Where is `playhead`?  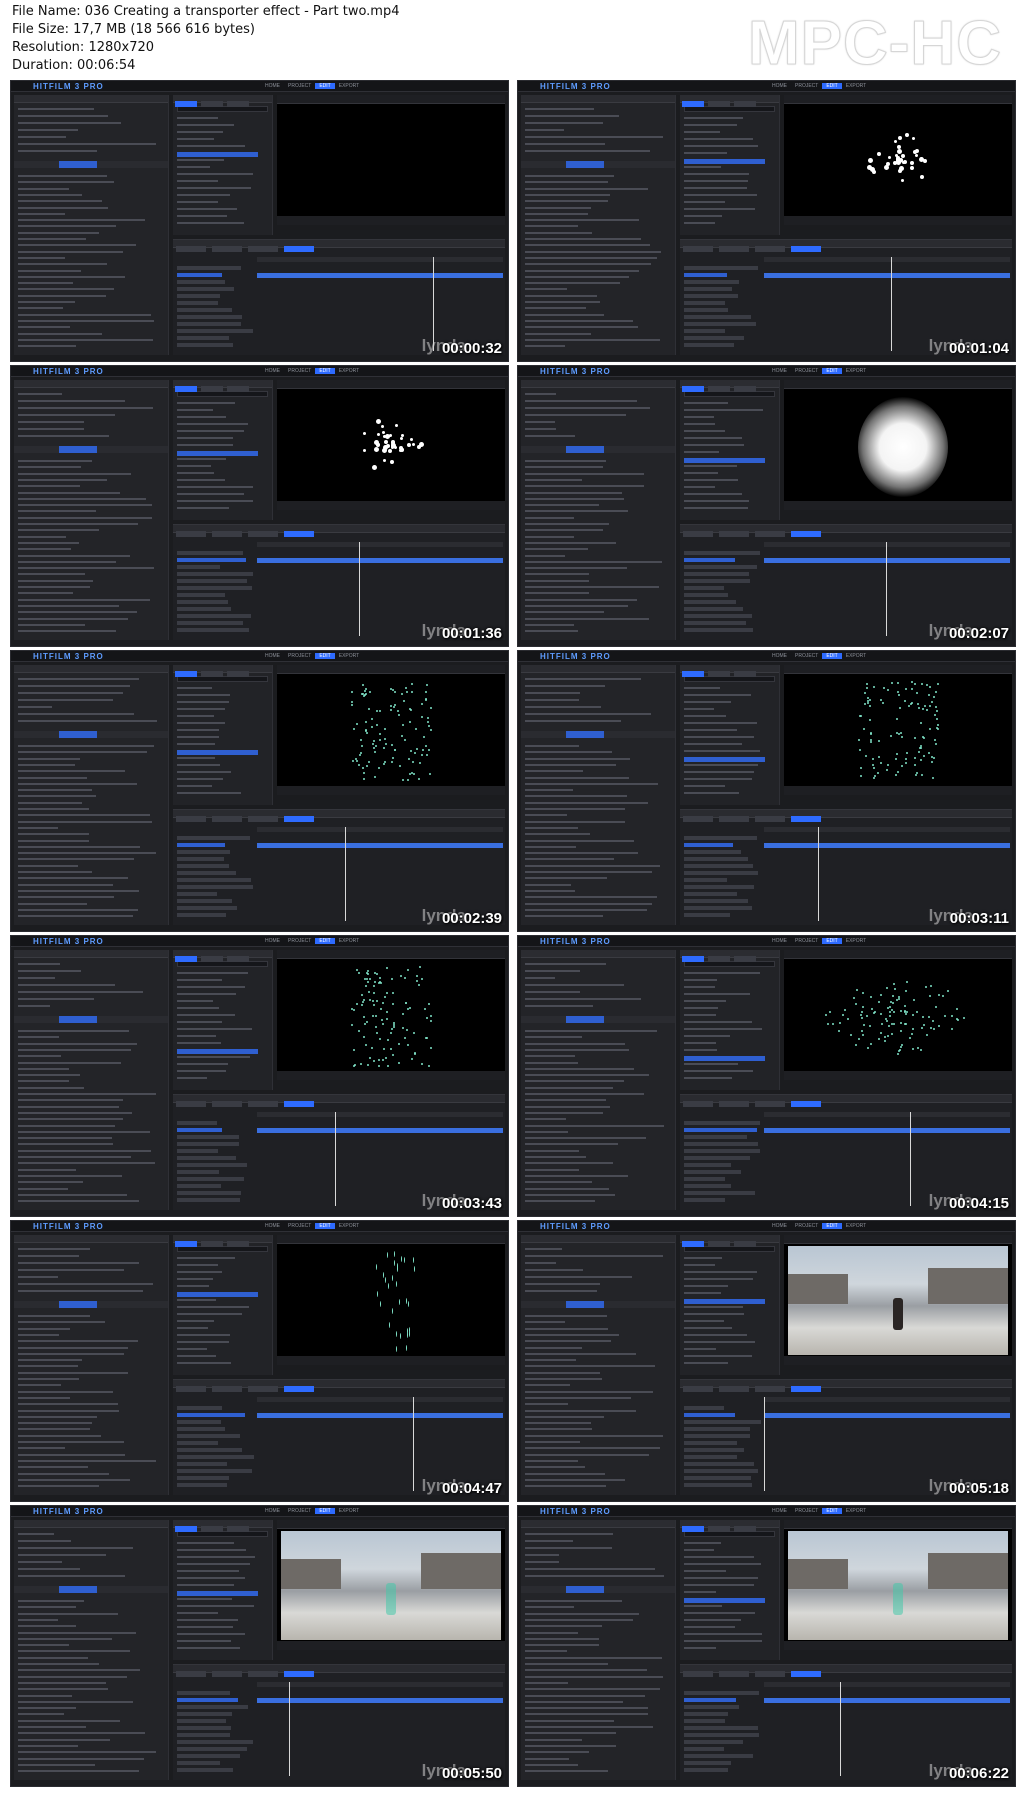
playhead is located at coordinates (345, 874).